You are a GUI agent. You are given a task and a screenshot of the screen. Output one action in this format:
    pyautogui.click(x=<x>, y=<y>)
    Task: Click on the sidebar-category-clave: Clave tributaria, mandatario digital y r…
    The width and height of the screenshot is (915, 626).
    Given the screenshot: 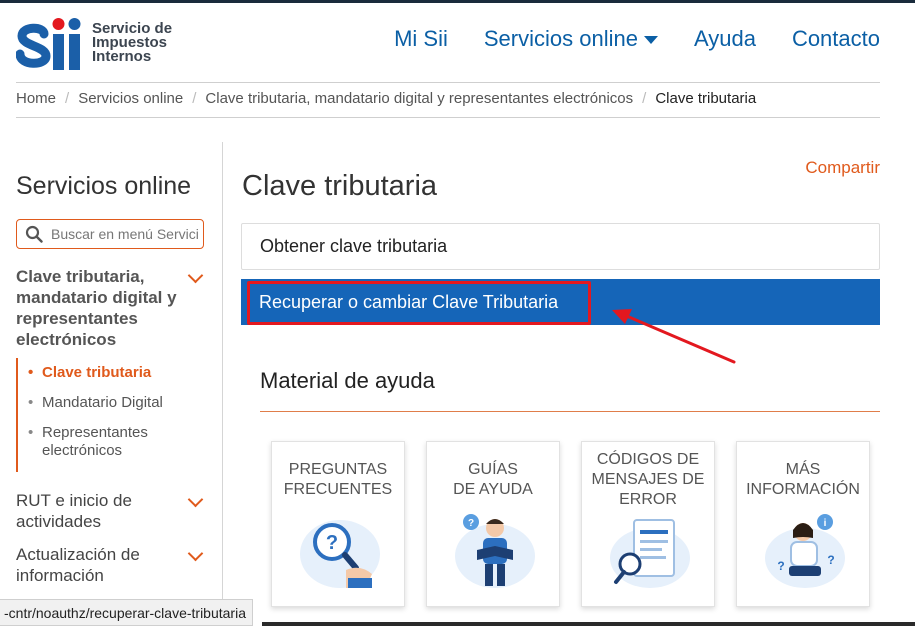 What is the action you would take?
    pyautogui.click(x=106, y=308)
    